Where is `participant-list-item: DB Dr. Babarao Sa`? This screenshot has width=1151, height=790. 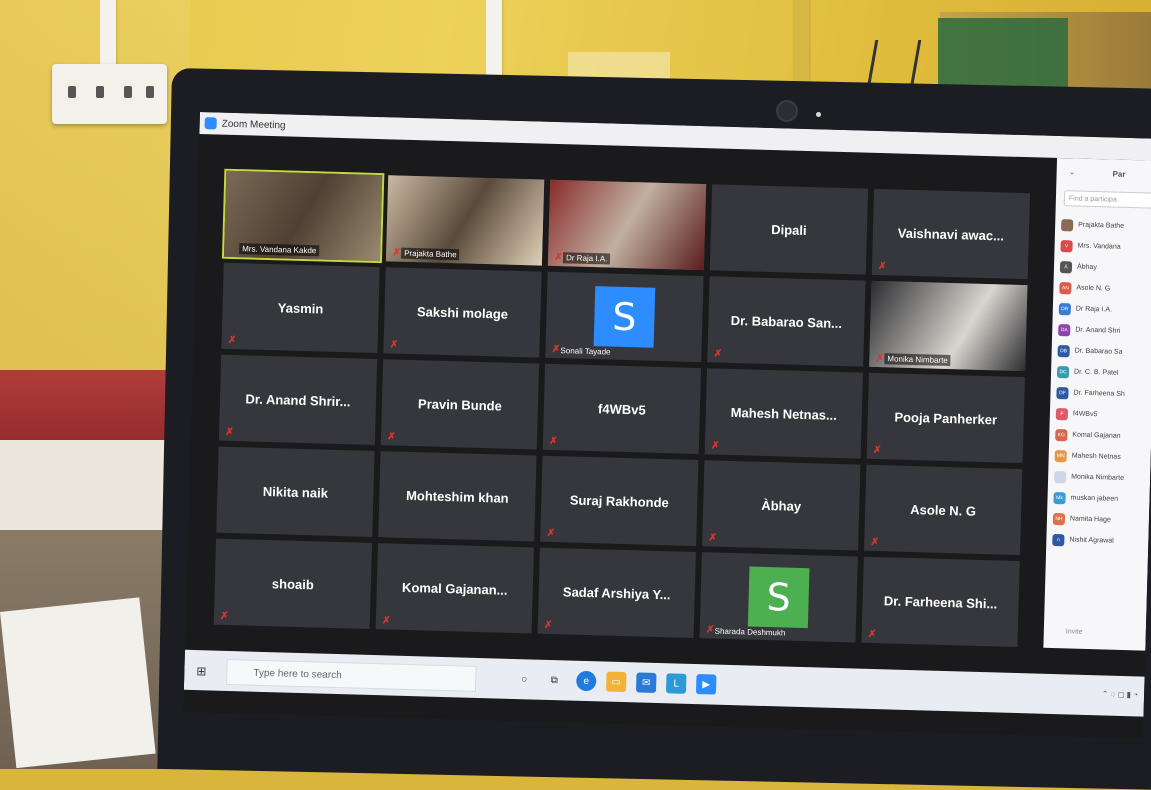
participant-list-item: DB Dr. Babarao Sa is located at coordinates (1104, 352).